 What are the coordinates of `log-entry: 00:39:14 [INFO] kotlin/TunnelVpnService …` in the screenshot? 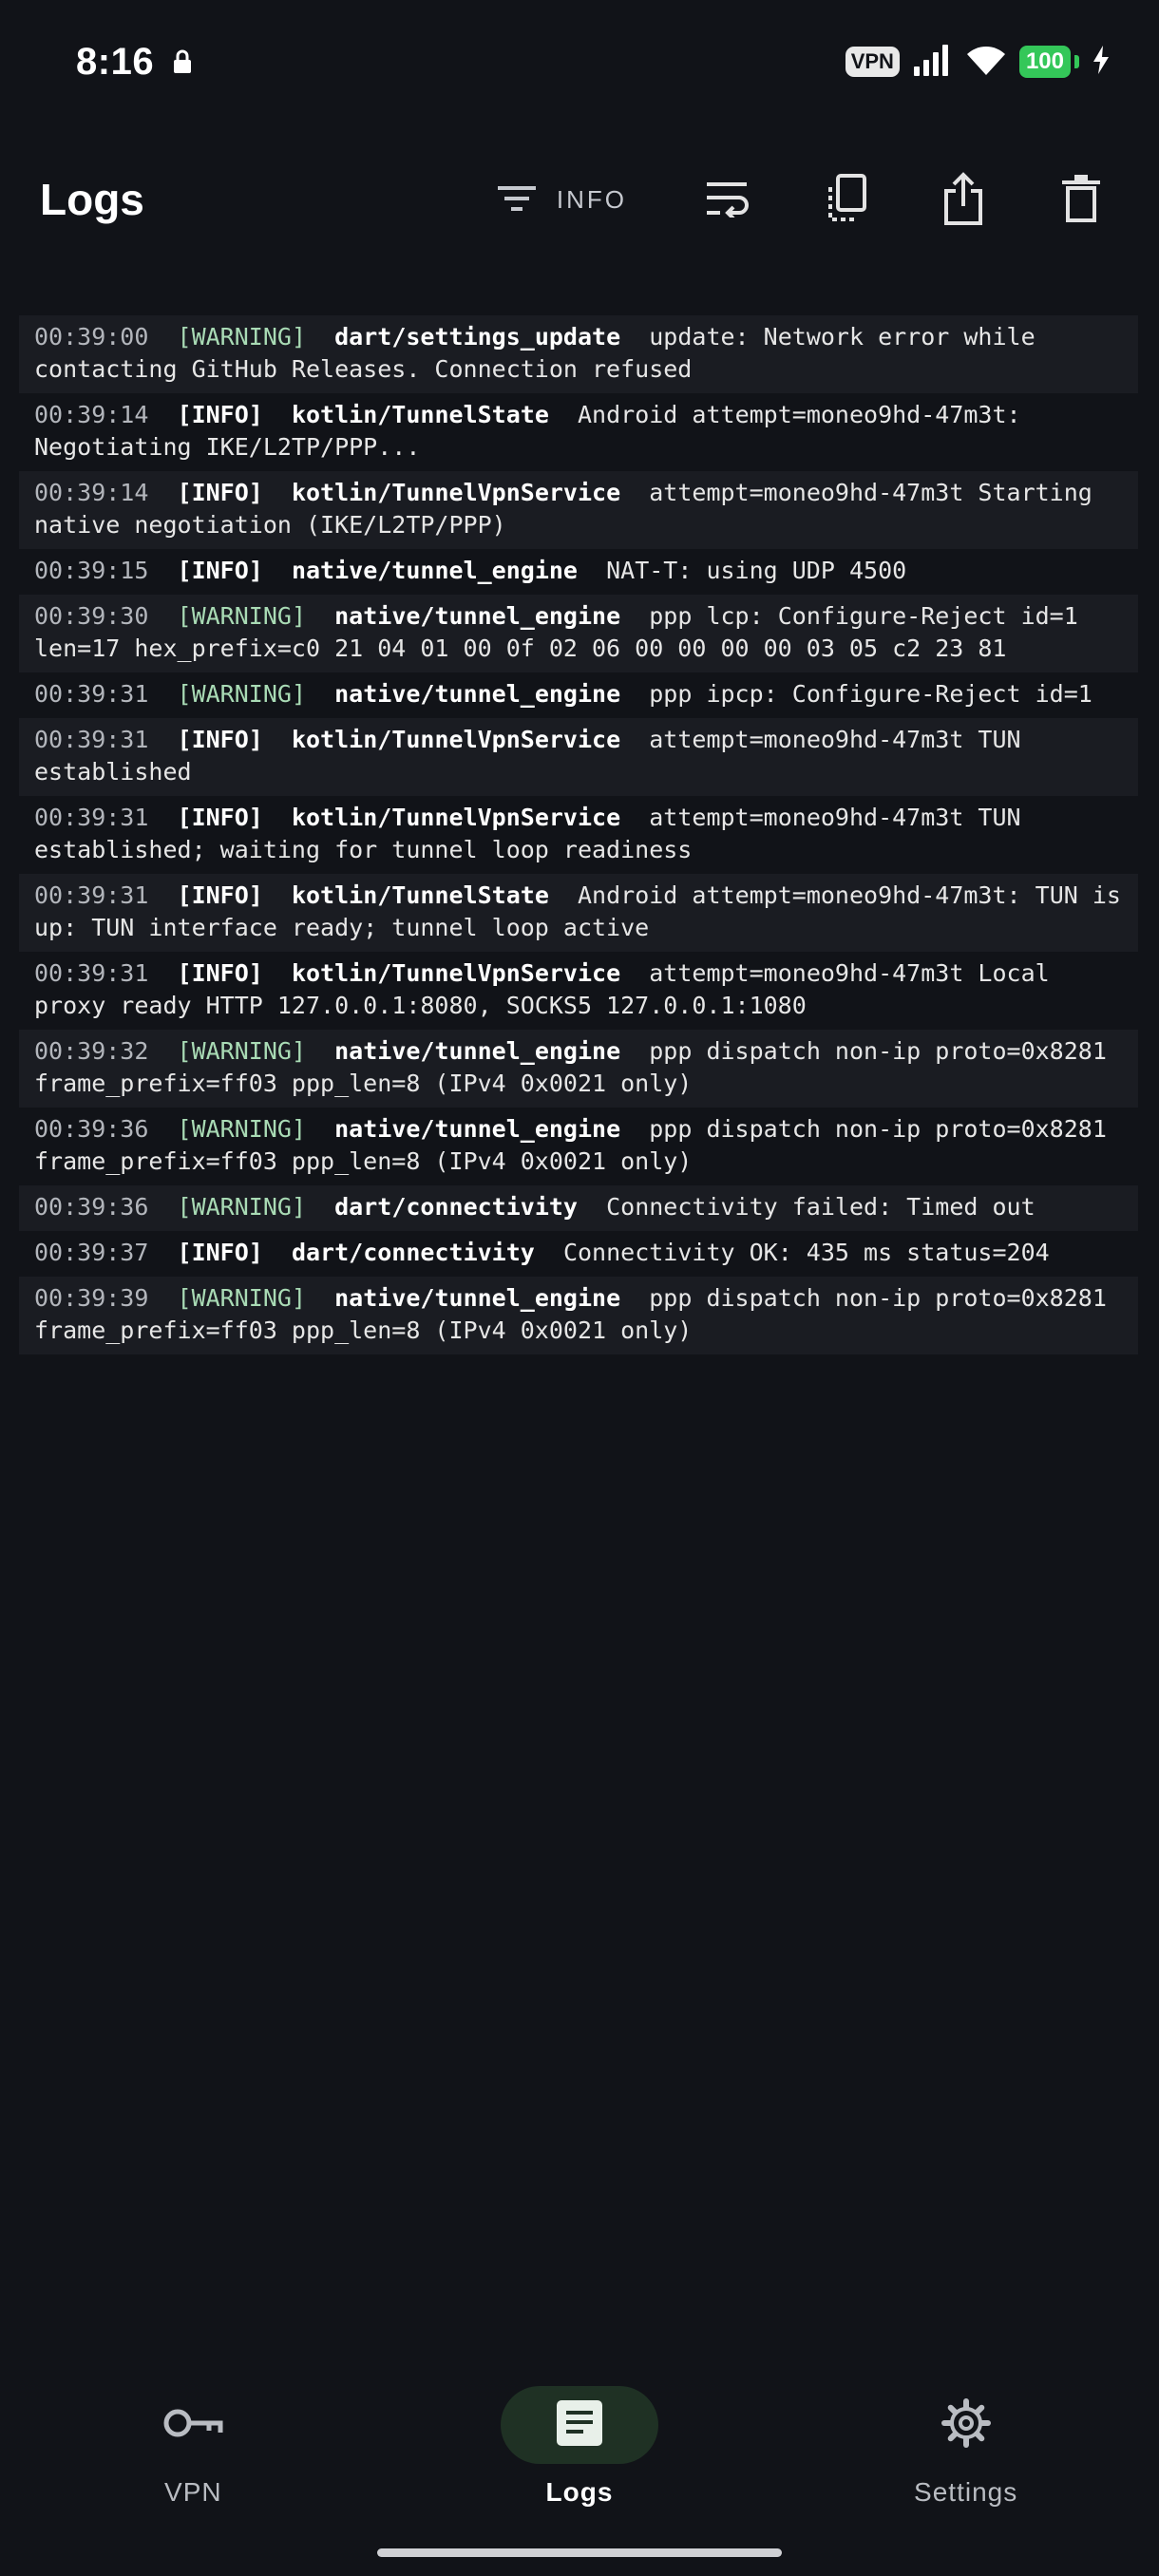 It's located at (578, 510).